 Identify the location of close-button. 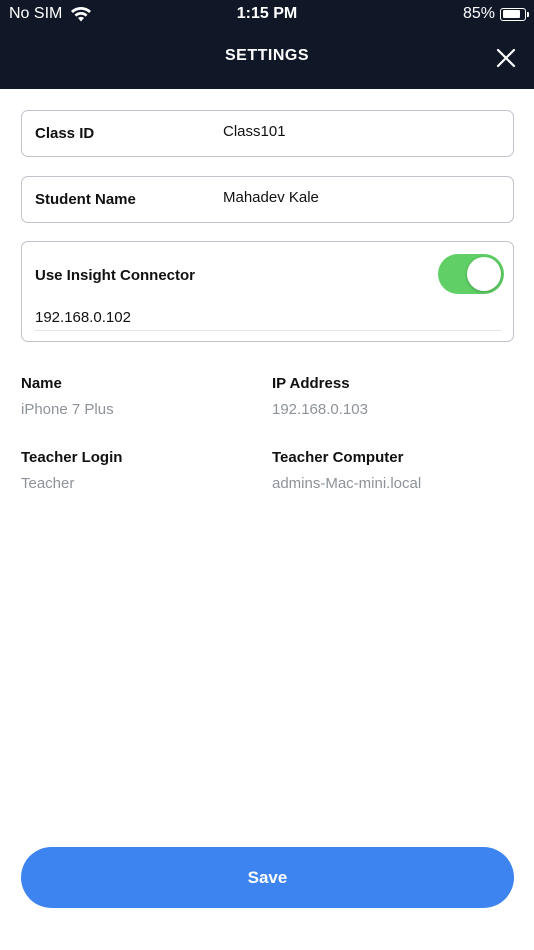
(506, 58).